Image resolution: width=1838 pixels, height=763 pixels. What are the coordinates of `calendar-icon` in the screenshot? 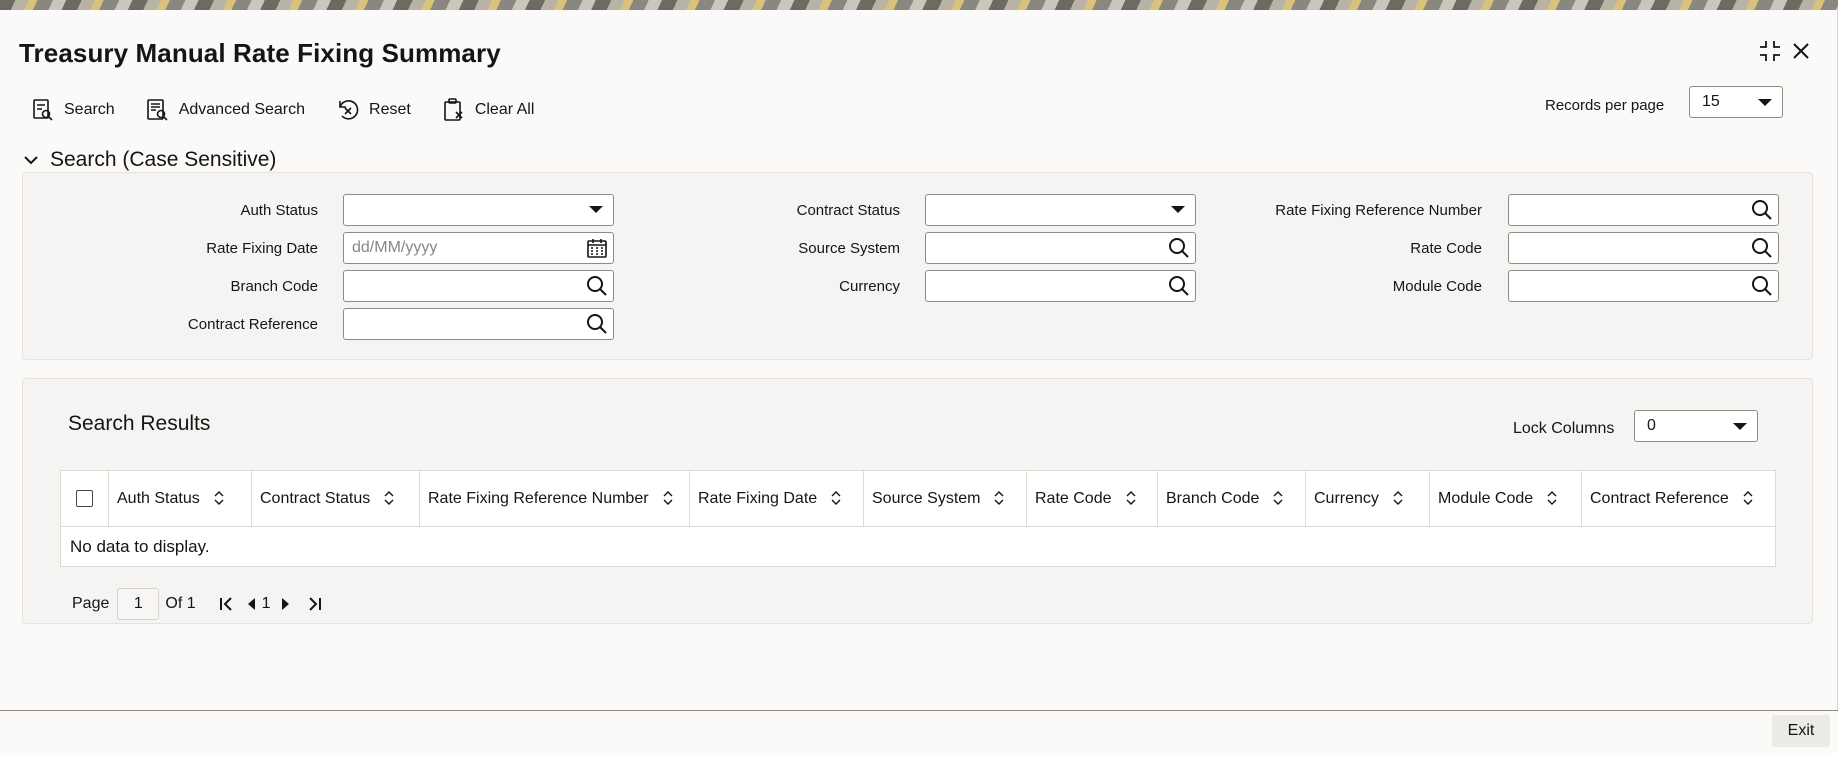 It's located at (597, 248).